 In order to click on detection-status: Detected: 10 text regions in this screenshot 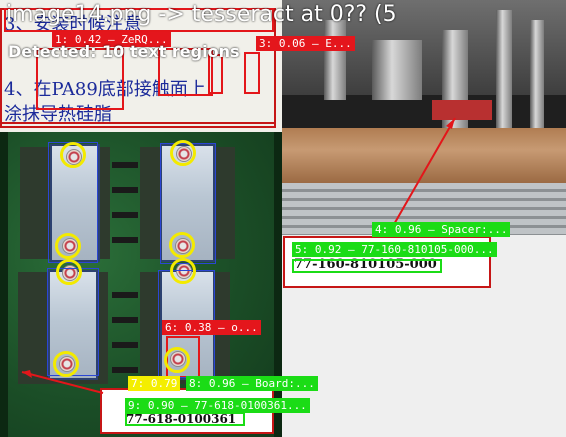, I will do `click(124, 51)`.